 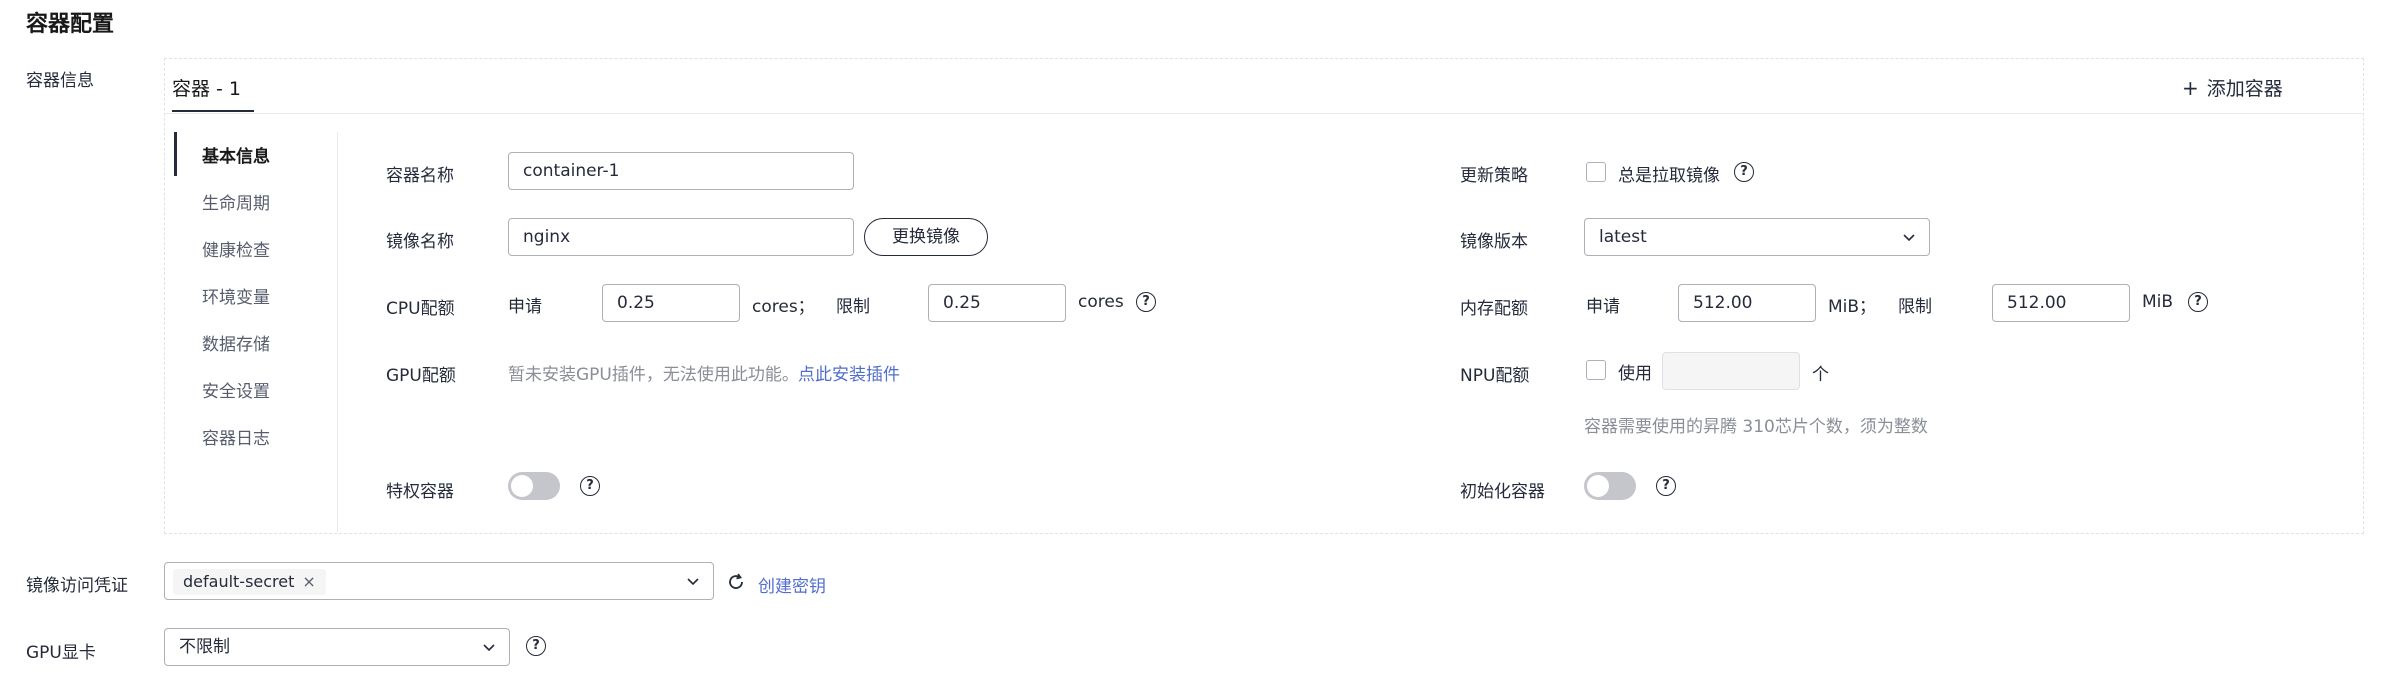 I want to click on side-nav-container-logs: 容器日志, so click(x=236, y=436).